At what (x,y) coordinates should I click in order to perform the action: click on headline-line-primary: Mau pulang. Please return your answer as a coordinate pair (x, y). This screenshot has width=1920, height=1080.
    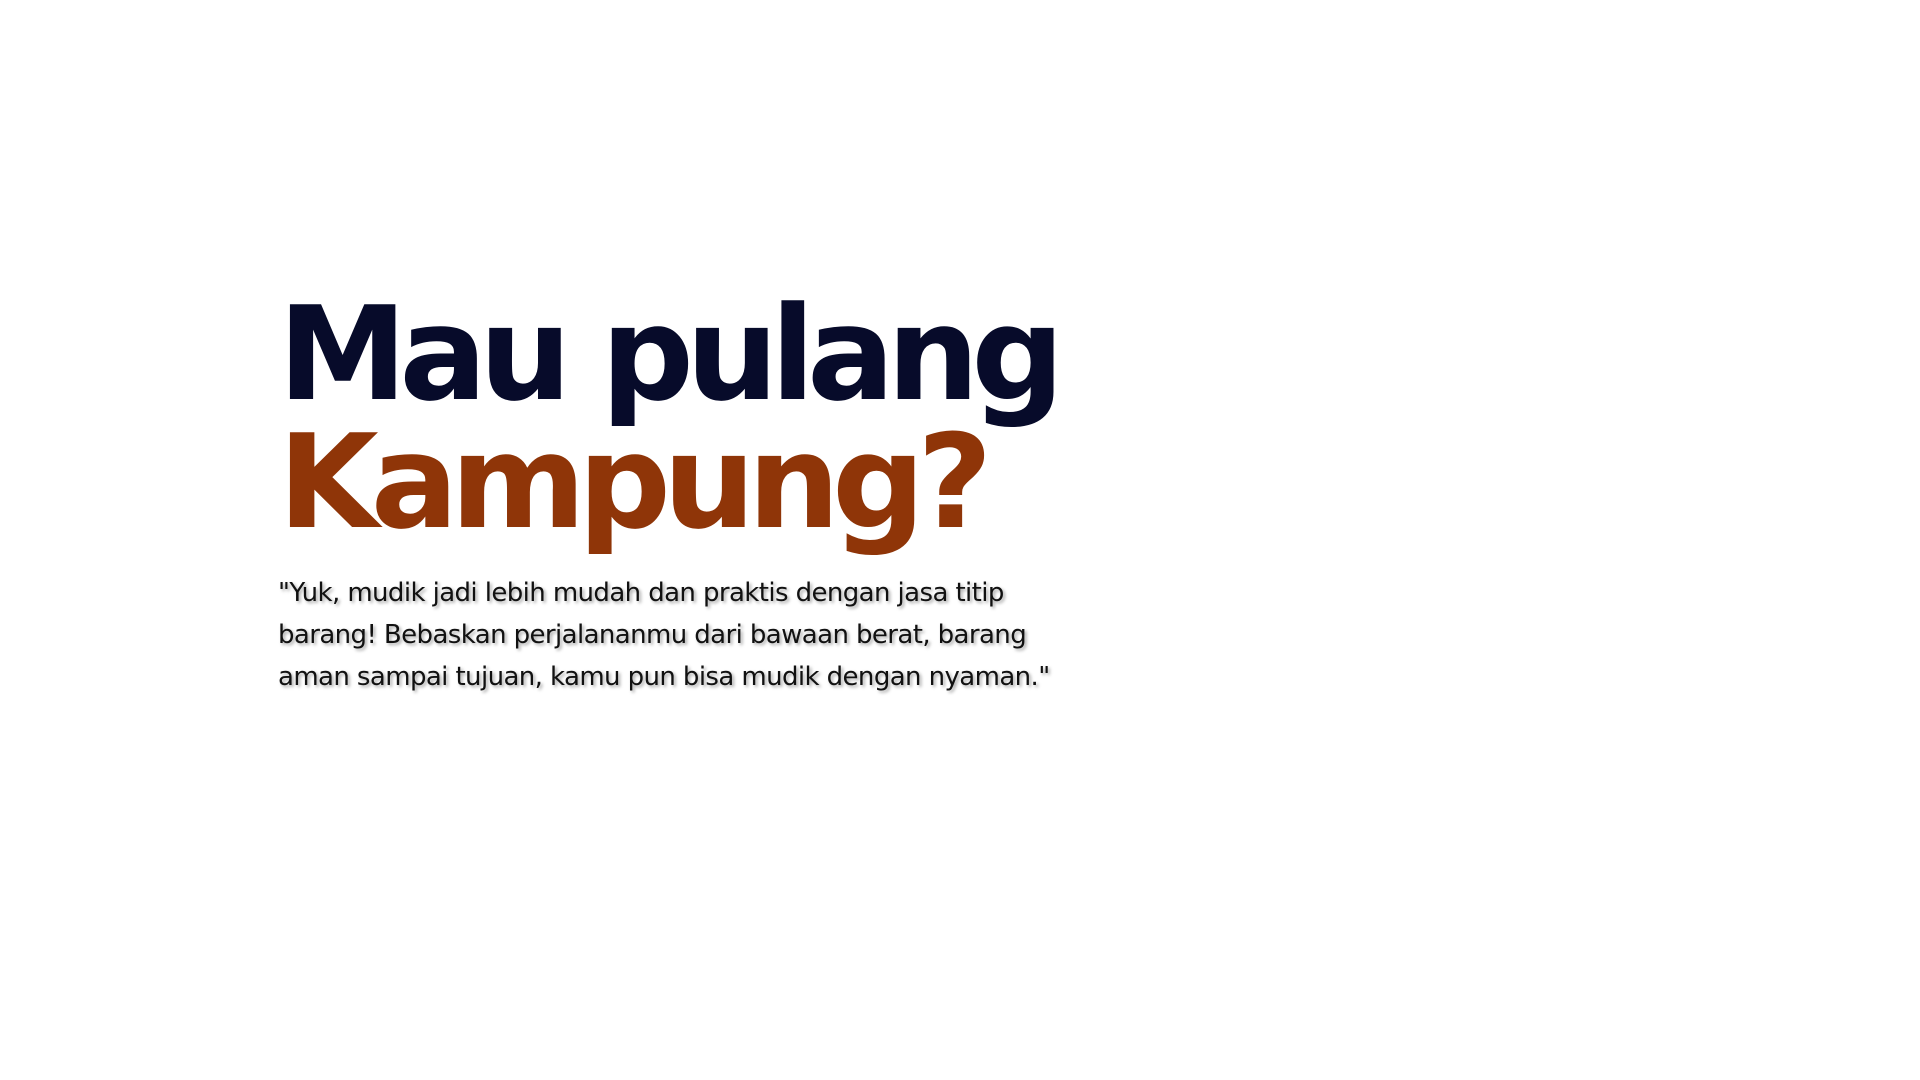
    Looking at the image, I should click on (671, 354).